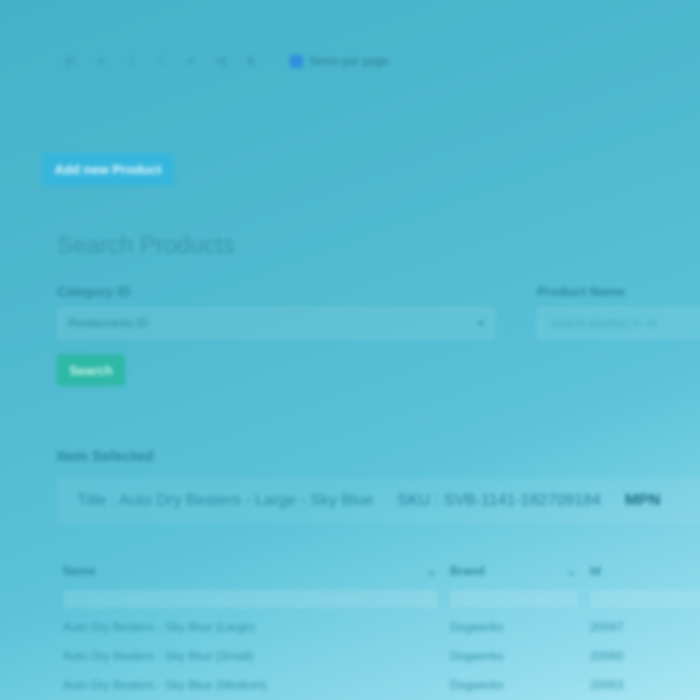 This screenshot has width=700, height=700. What do you see at coordinates (595, 571) in the screenshot?
I see `column-header-id-label: Id` at bounding box center [595, 571].